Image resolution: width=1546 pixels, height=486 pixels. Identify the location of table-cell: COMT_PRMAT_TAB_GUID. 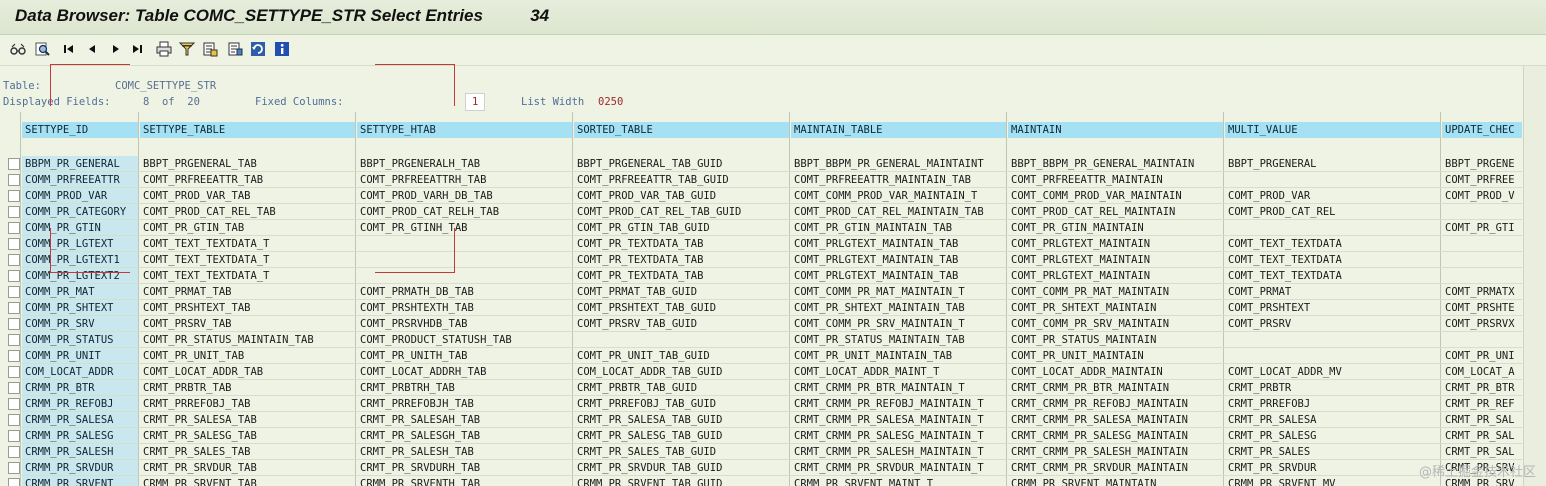
(681, 292).